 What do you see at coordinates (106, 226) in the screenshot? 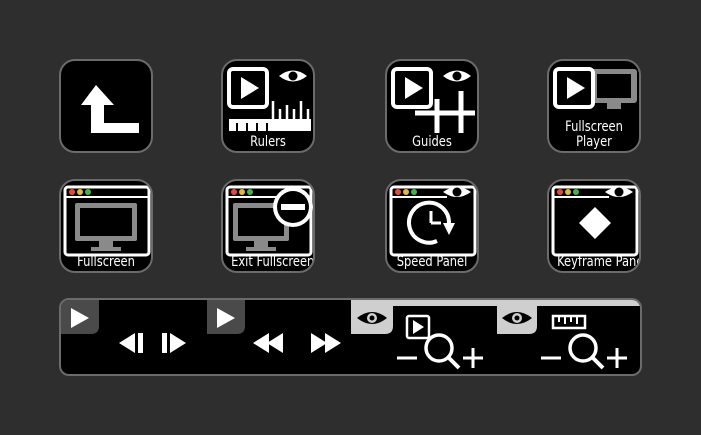
I see `fullscreen-button: Fullscreen` at bounding box center [106, 226].